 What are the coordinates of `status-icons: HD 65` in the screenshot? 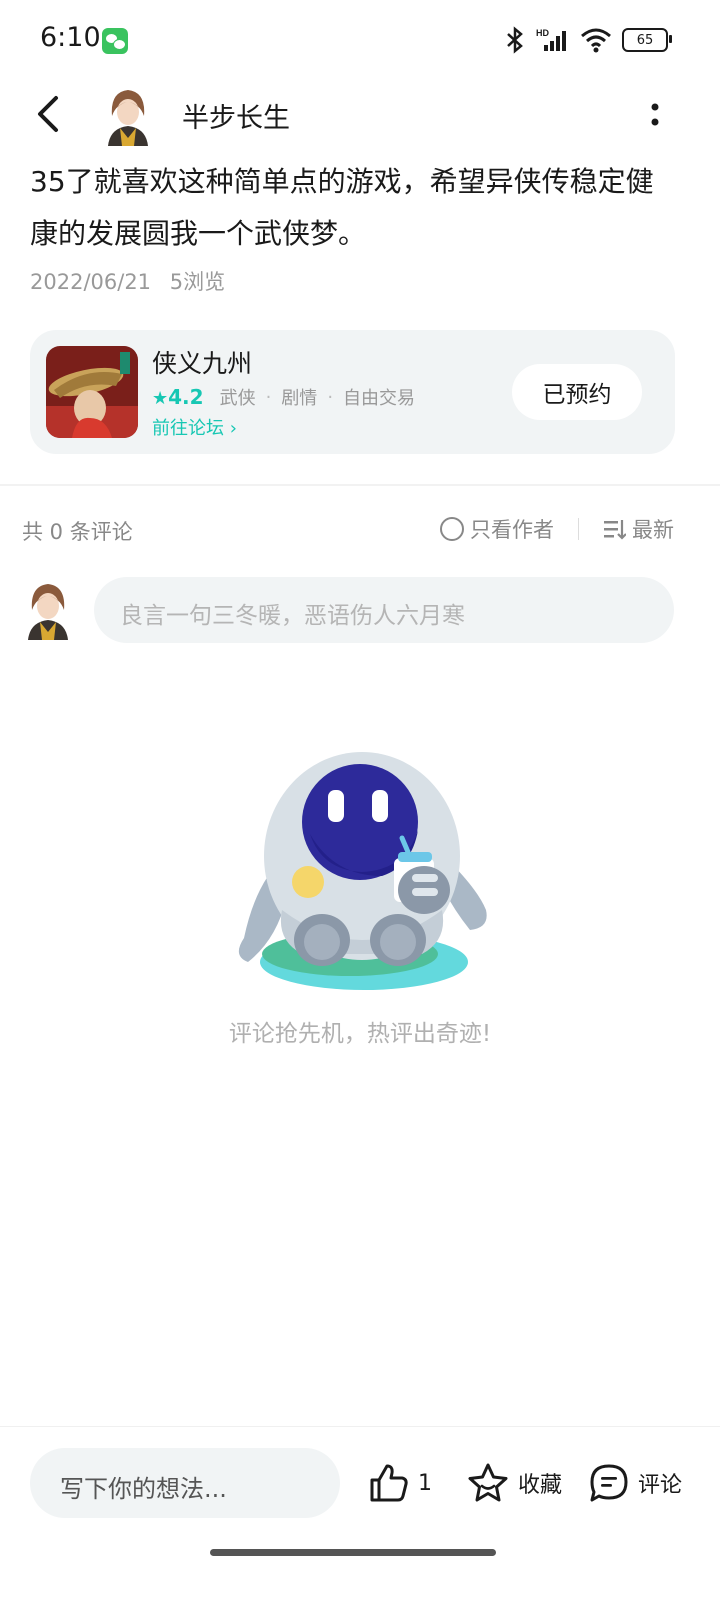 It's located at (588, 40).